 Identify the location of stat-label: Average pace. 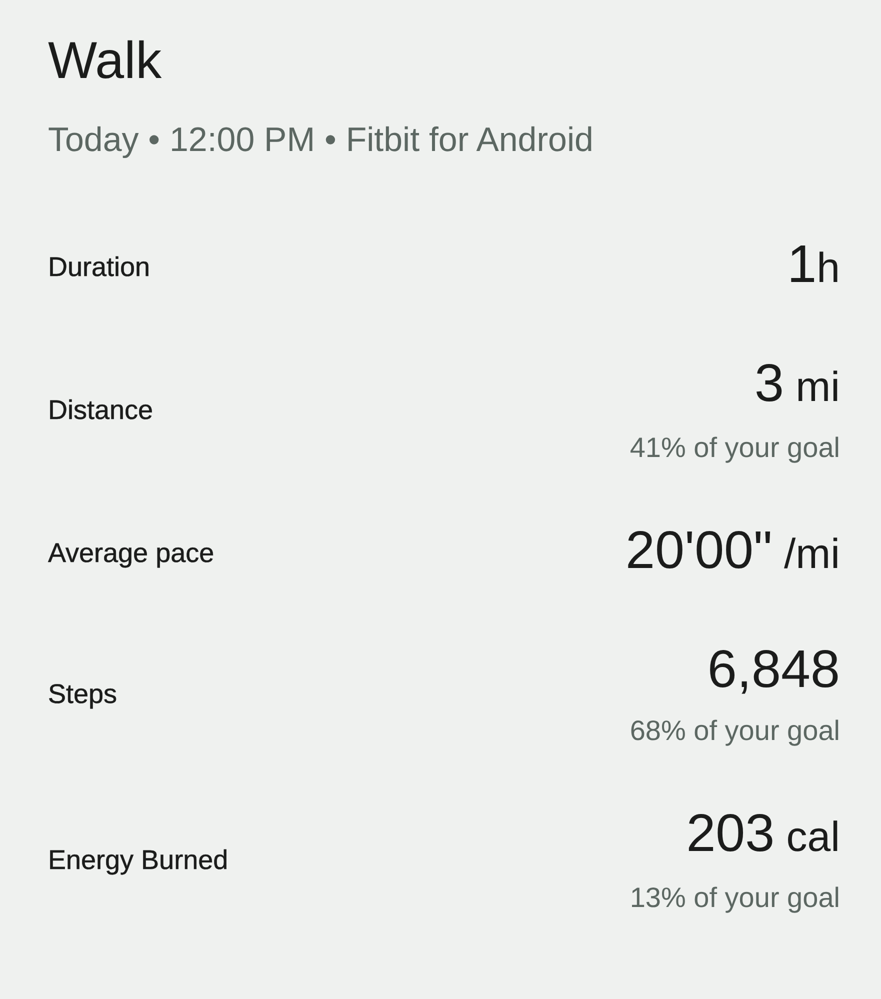
(131, 553).